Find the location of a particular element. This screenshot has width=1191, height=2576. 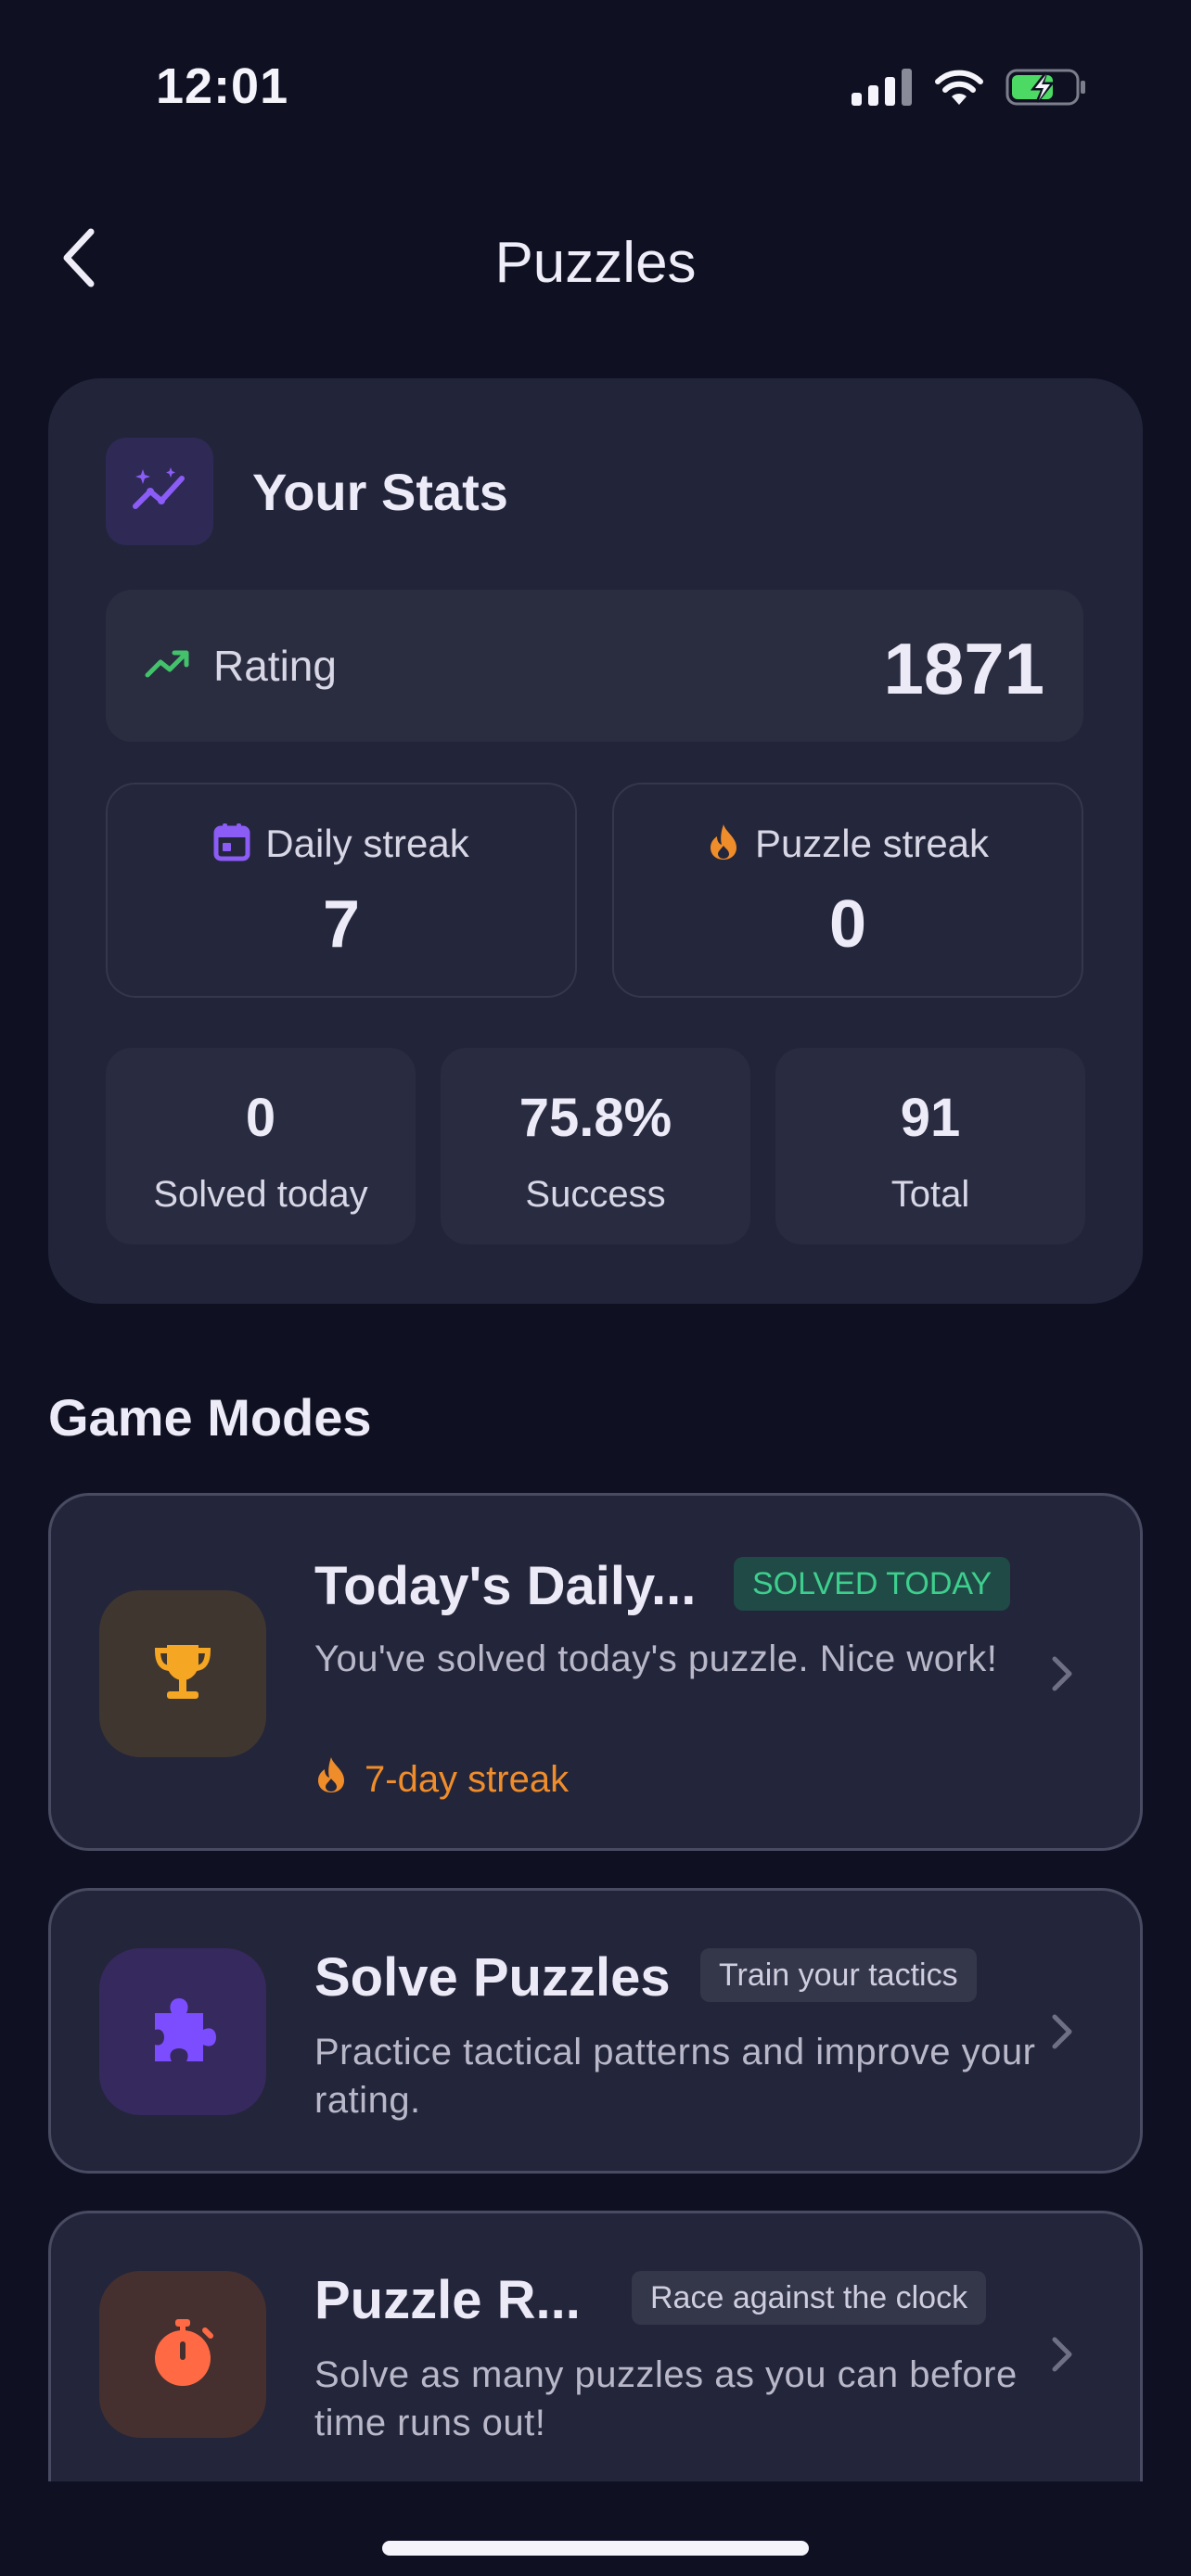

success-label: Success is located at coordinates (595, 1194).